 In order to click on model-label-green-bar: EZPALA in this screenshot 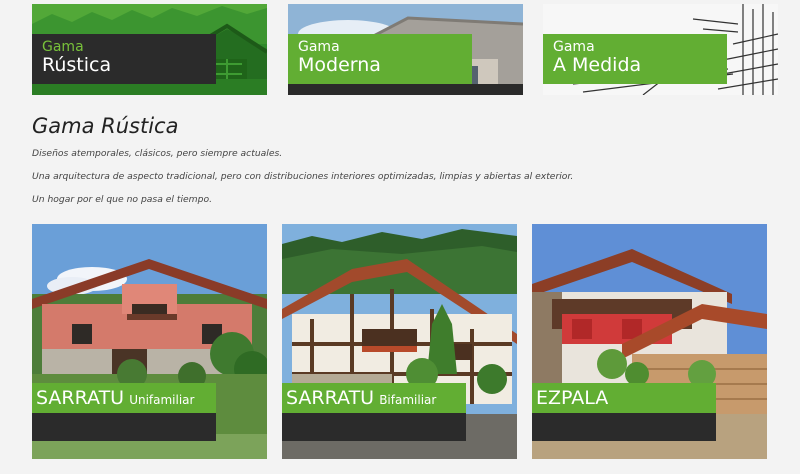, I will do `click(624, 398)`.